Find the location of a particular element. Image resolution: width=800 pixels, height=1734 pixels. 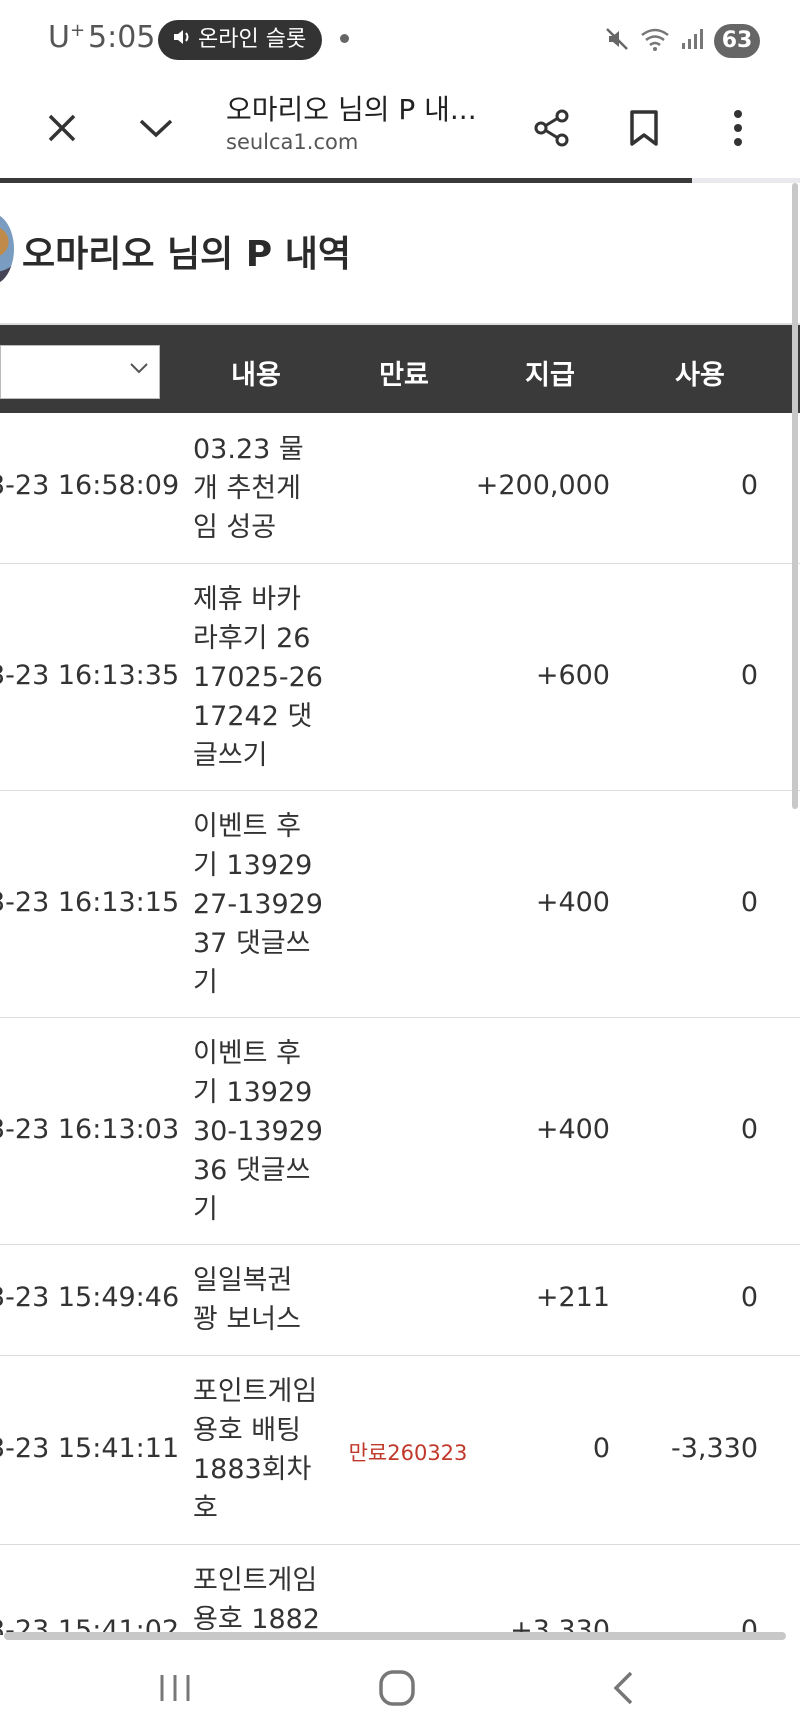

carrier-label: U+ is located at coordinates (67, 37).